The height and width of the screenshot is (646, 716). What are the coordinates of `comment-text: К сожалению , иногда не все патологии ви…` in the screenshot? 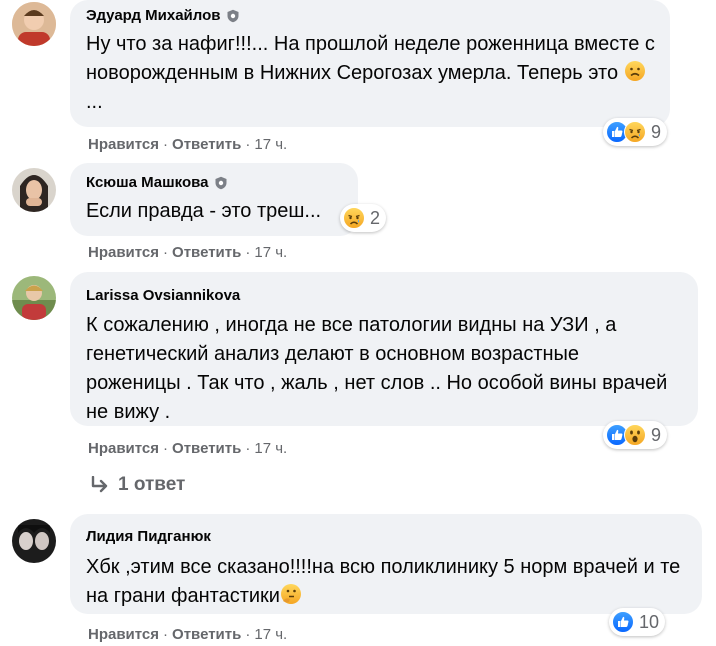 It's located at (377, 368).